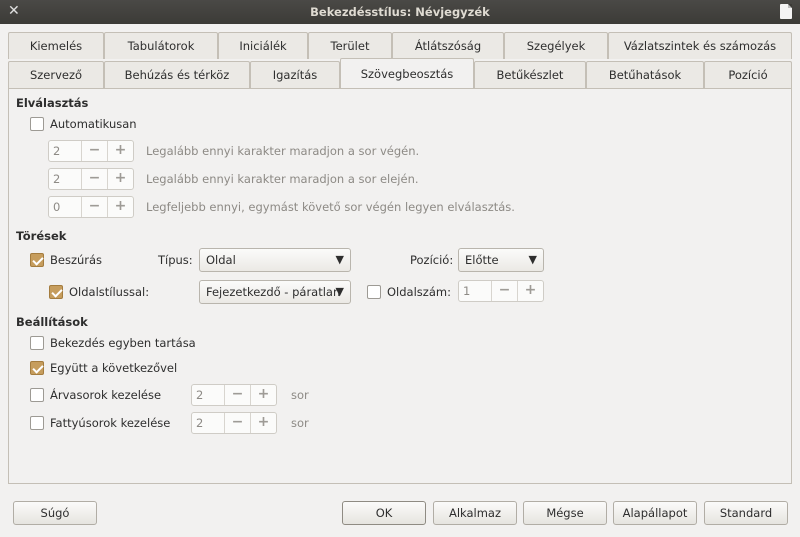  What do you see at coordinates (177, 74) in the screenshot?
I see `tab-behuzas: Behúzás és térköz` at bounding box center [177, 74].